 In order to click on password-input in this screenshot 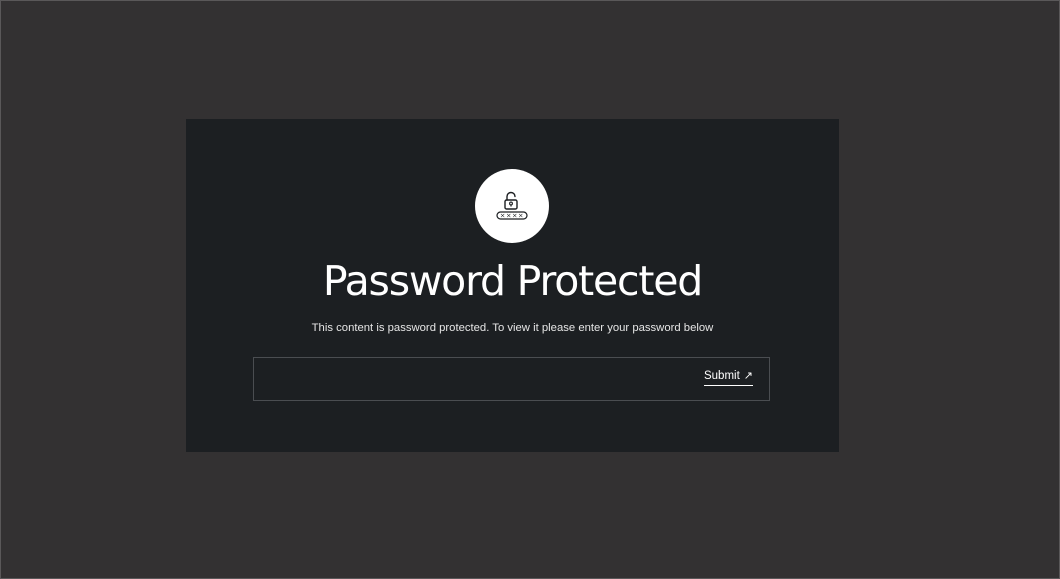, I will do `click(476, 380)`.